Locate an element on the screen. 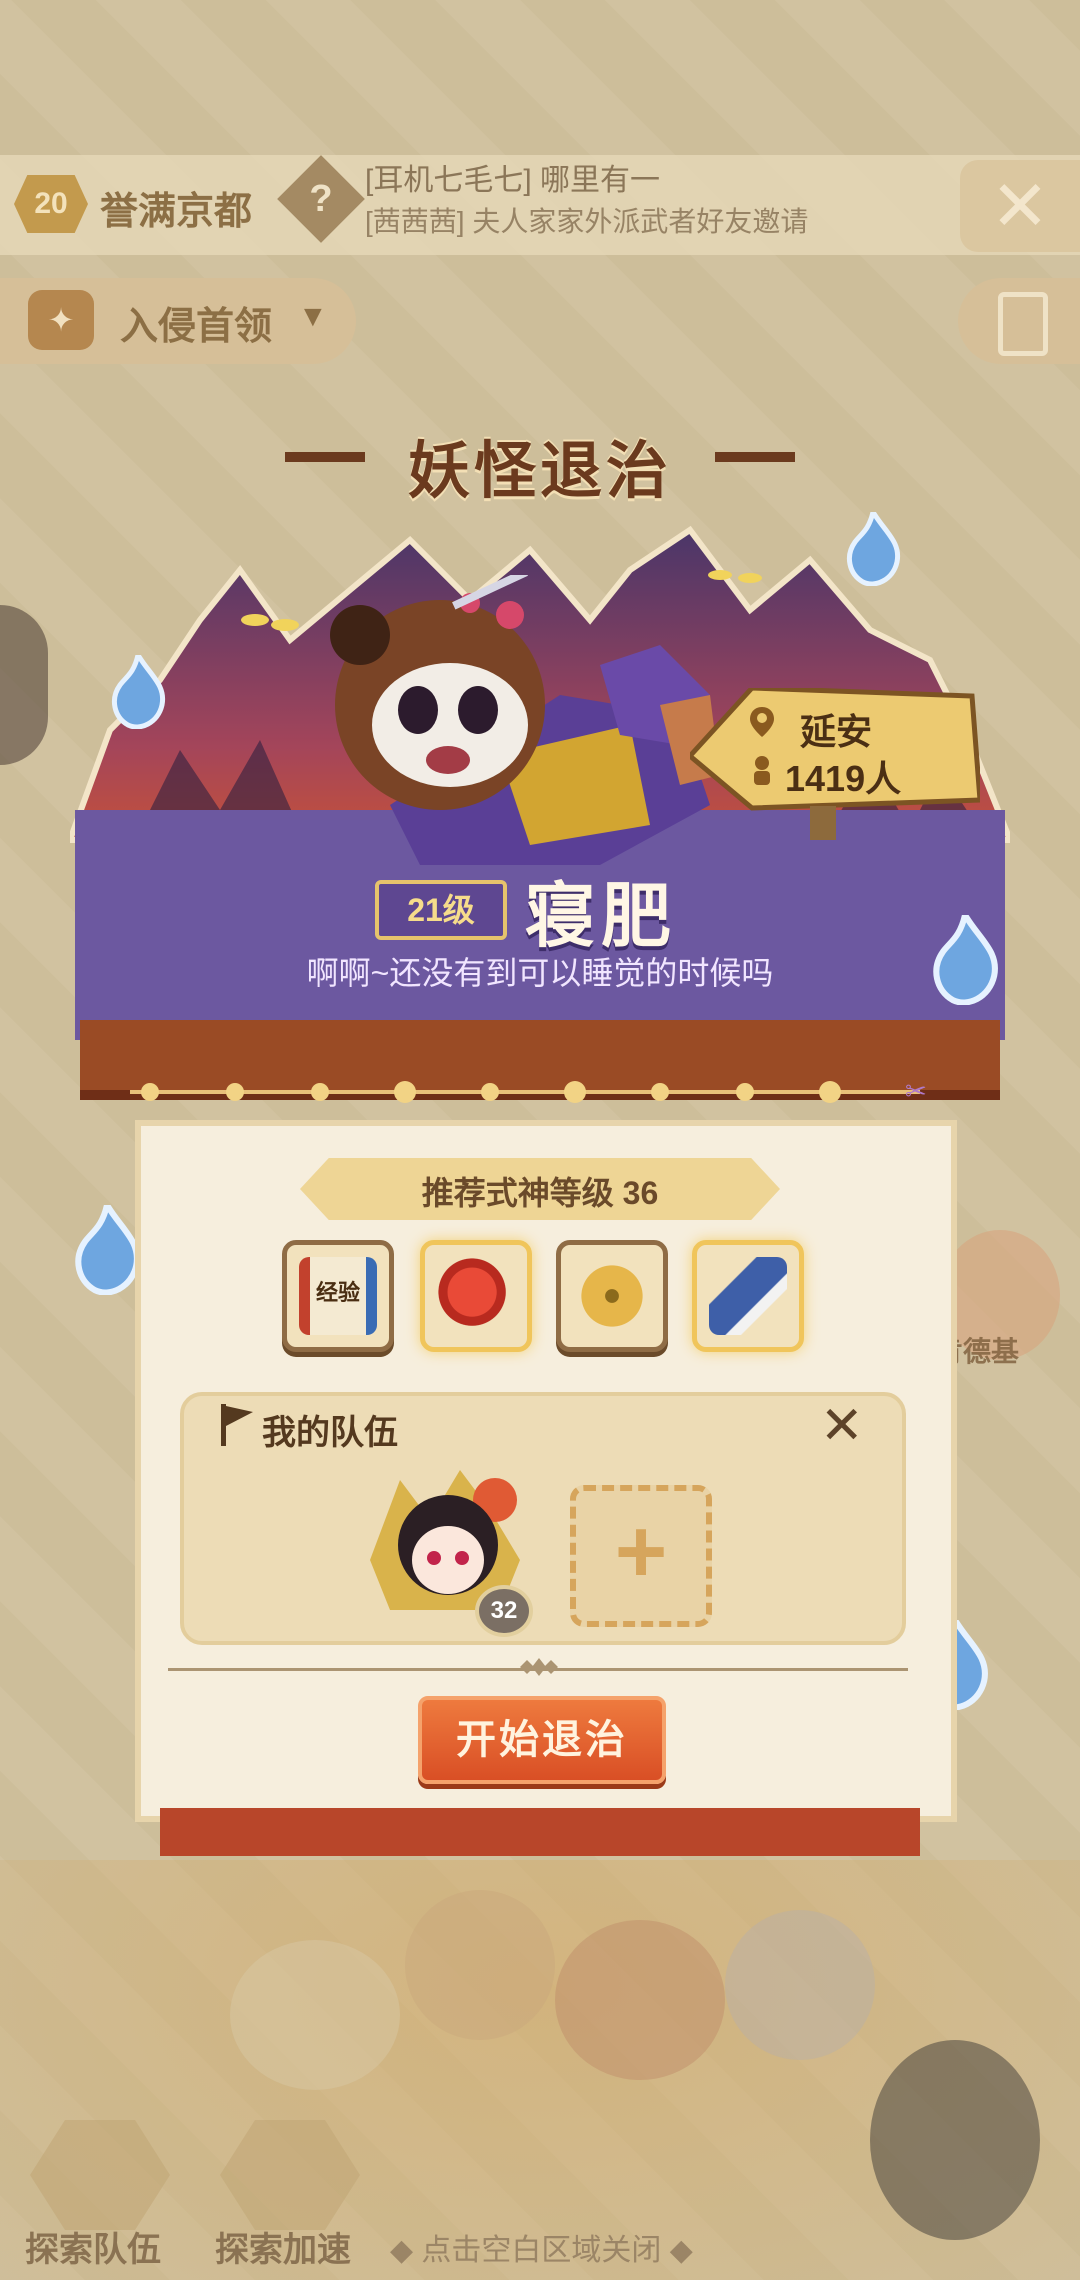 The width and height of the screenshot is (1080, 2280). coin-icon is located at coordinates (612, 1296).